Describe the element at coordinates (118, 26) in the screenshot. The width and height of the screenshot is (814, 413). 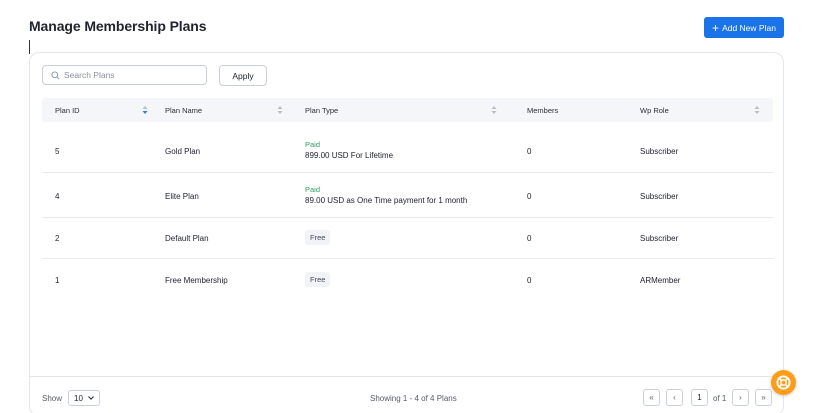
I see `page-title: Manage Membership Plans` at that location.